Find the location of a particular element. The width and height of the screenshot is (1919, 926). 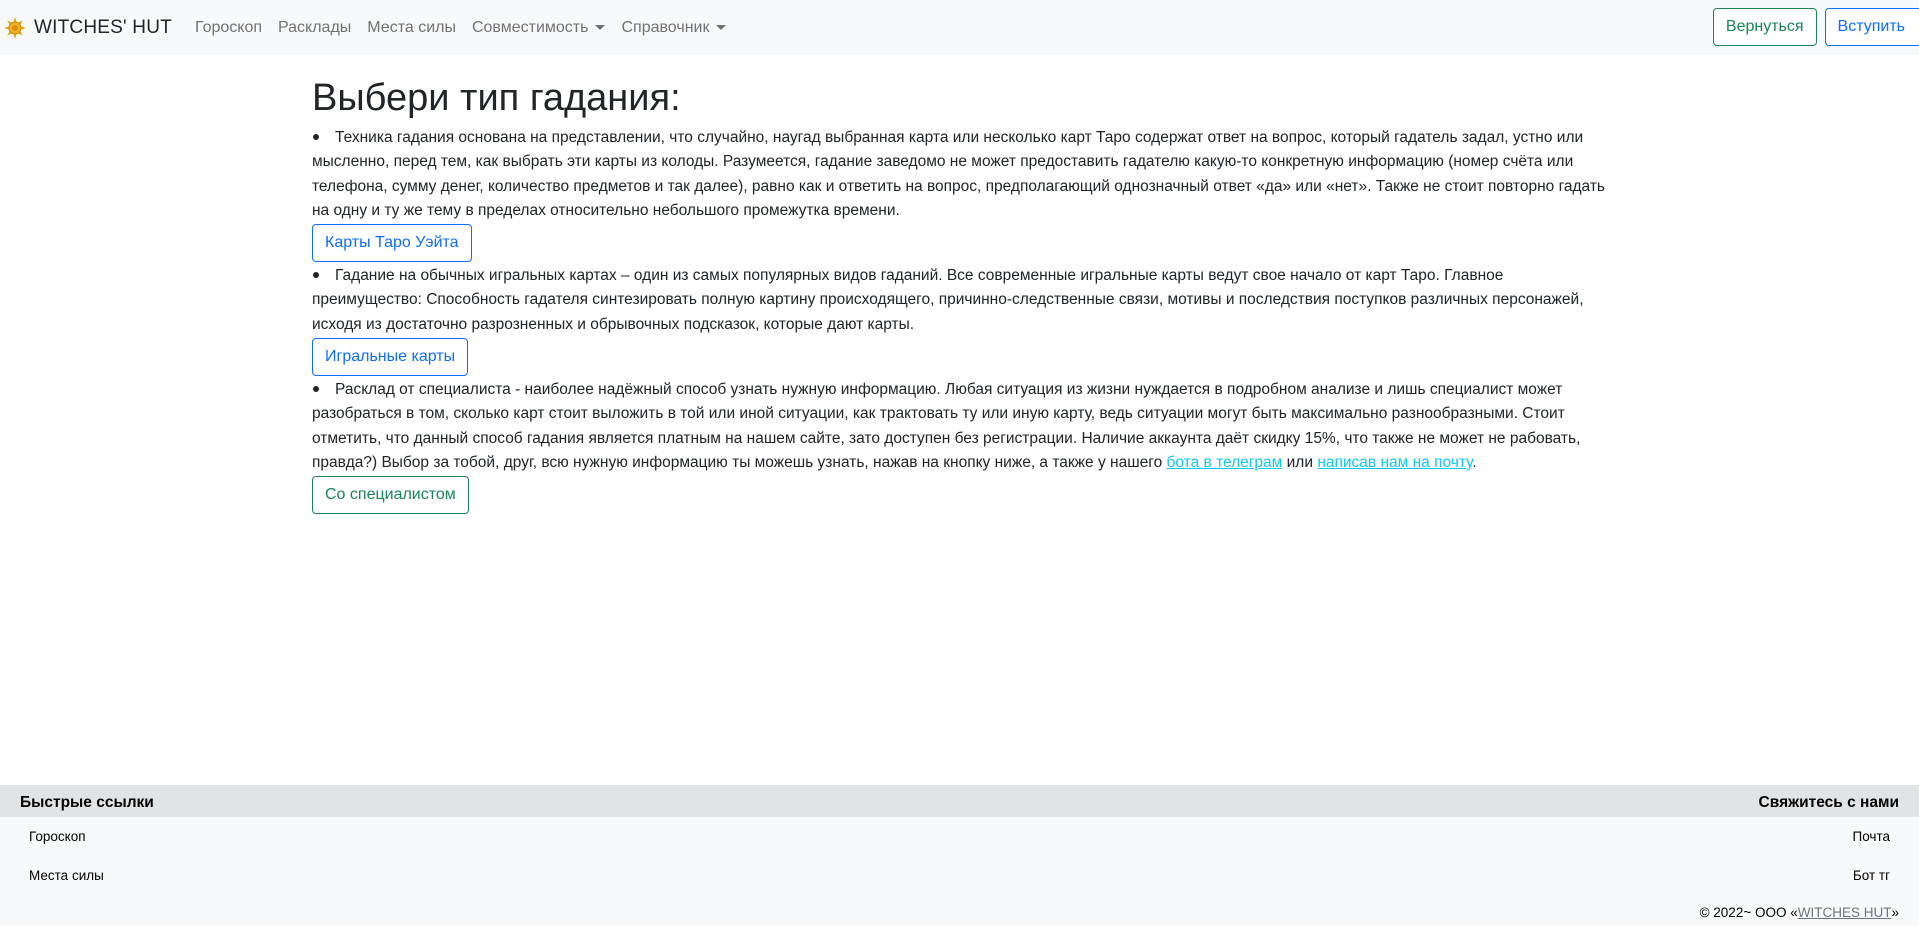

nav-actions: Вернуться Вступить is located at coordinates (1815, 27).